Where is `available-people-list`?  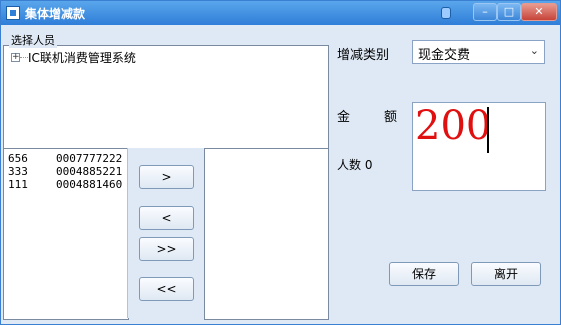 available-people-list is located at coordinates (266, 234).